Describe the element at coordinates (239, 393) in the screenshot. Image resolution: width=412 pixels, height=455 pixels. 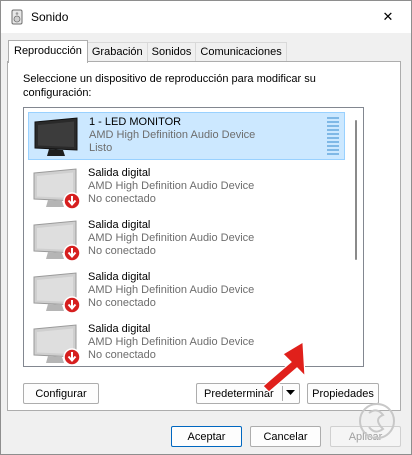
I see `set-default-label: Predeterminar` at that location.